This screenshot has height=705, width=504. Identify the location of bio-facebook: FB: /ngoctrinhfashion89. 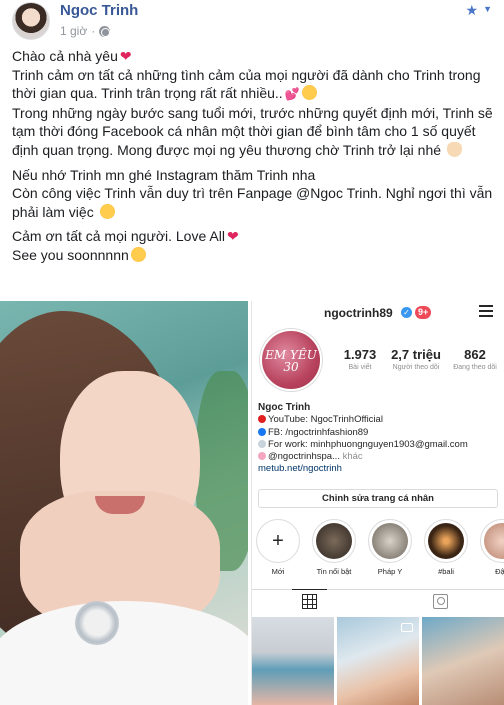
(380, 433).